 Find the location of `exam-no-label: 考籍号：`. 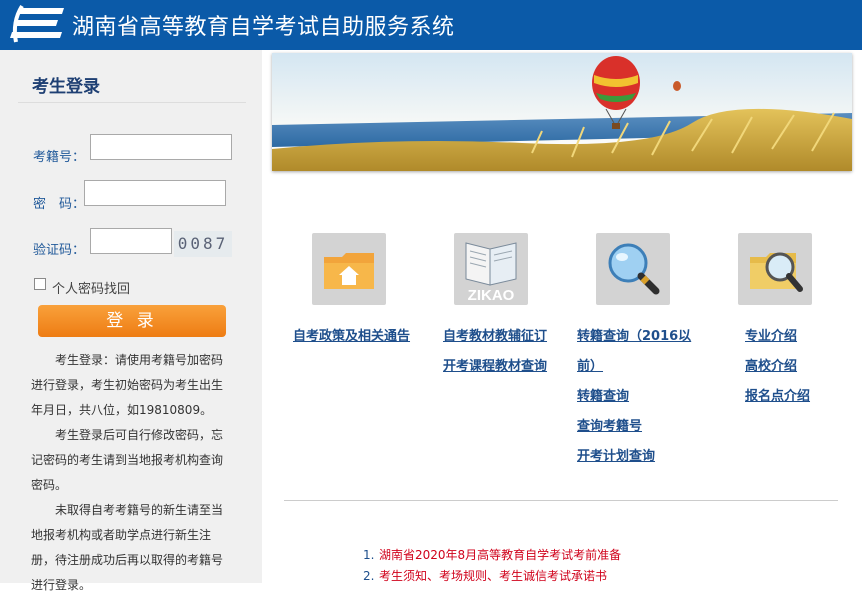

exam-no-label: 考籍号： is located at coordinates (59, 157).